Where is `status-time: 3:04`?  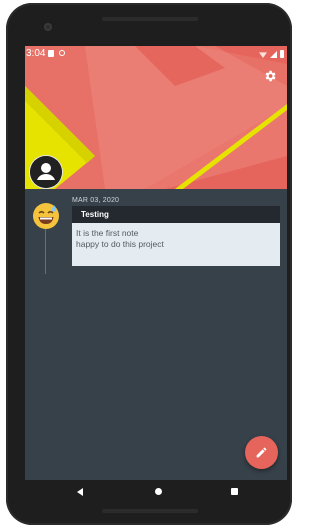
status-time: 3:04 is located at coordinates (36, 53).